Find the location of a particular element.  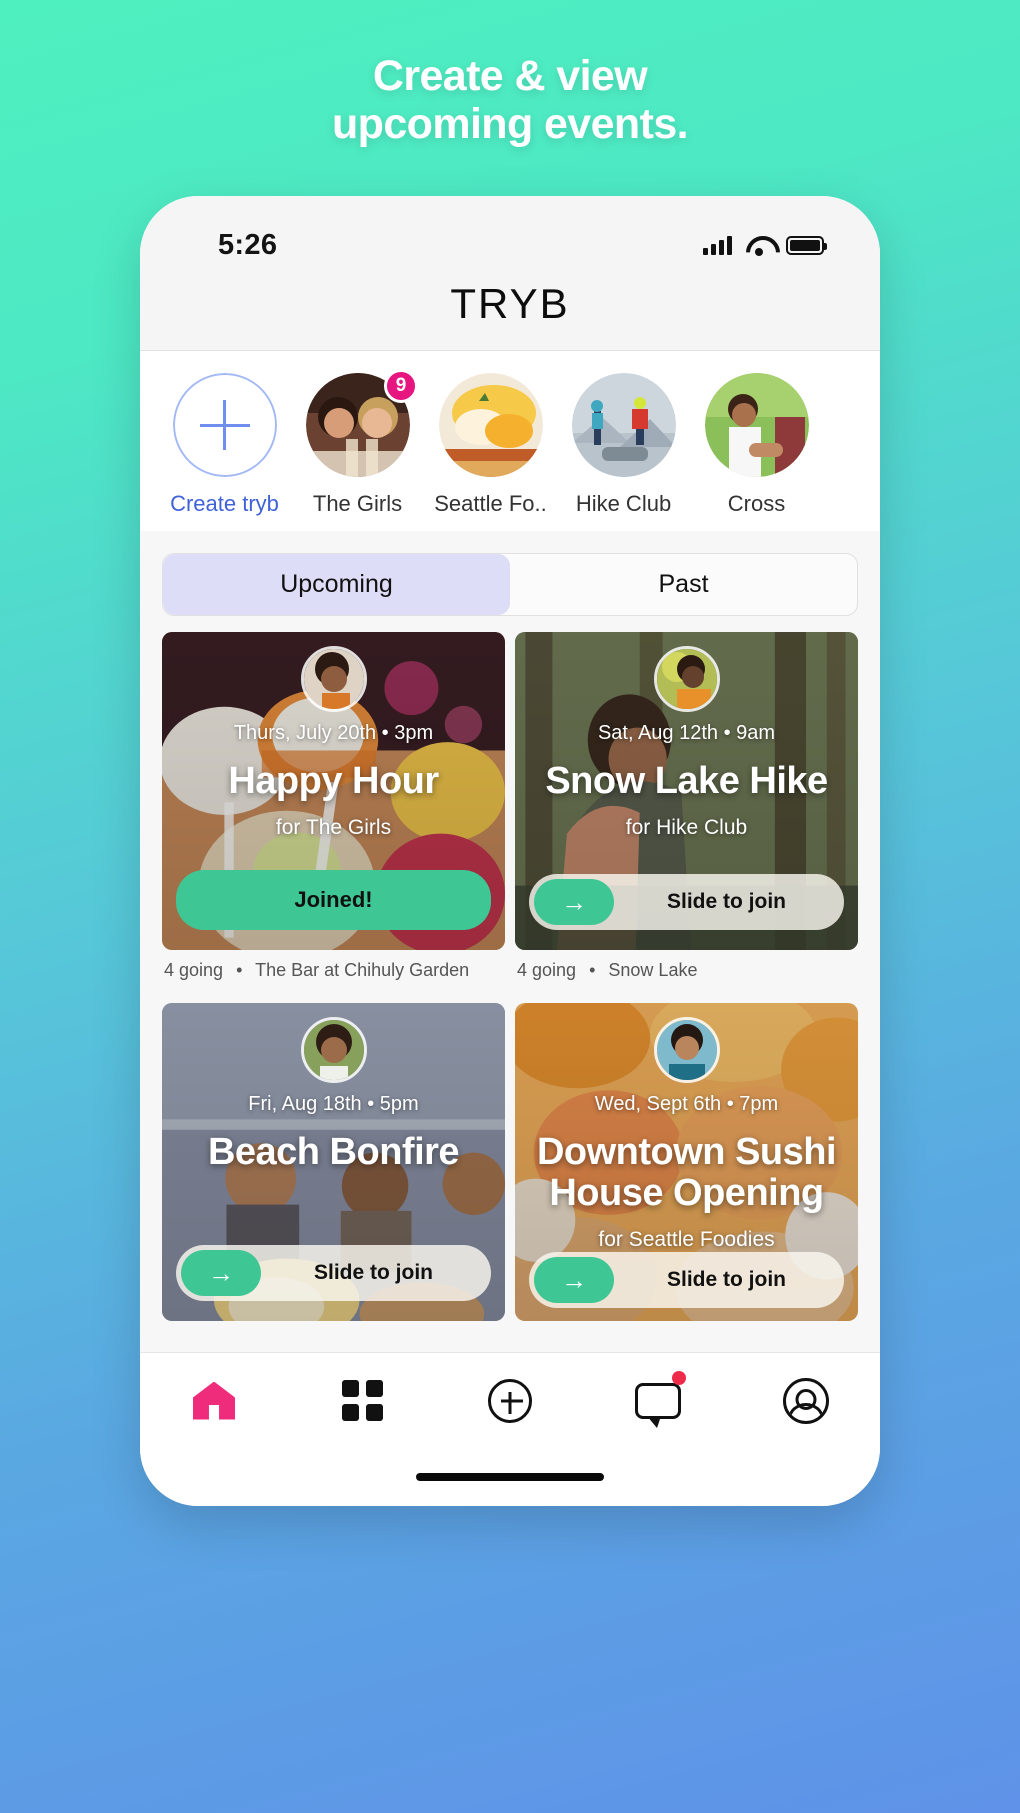

profile-icon is located at coordinates (806, 1400).